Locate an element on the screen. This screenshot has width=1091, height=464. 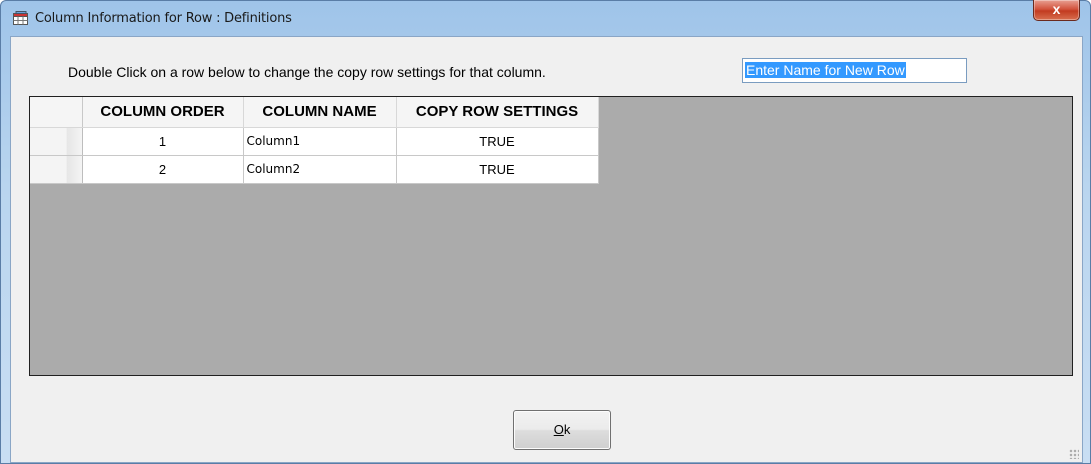
cell-column-order: 1 is located at coordinates (163, 141).